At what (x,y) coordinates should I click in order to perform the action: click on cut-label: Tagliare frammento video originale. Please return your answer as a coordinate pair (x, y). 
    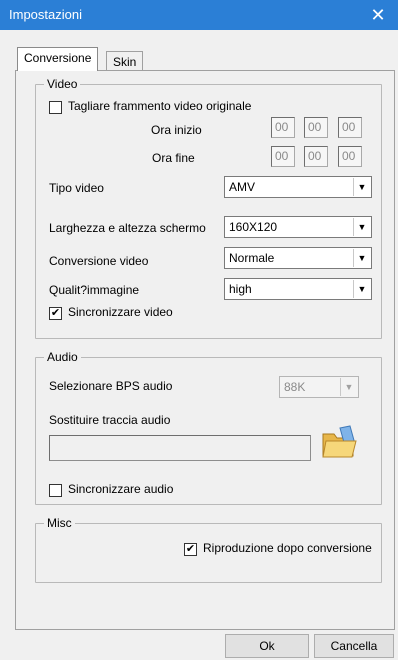
    Looking at the image, I should click on (160, 106).